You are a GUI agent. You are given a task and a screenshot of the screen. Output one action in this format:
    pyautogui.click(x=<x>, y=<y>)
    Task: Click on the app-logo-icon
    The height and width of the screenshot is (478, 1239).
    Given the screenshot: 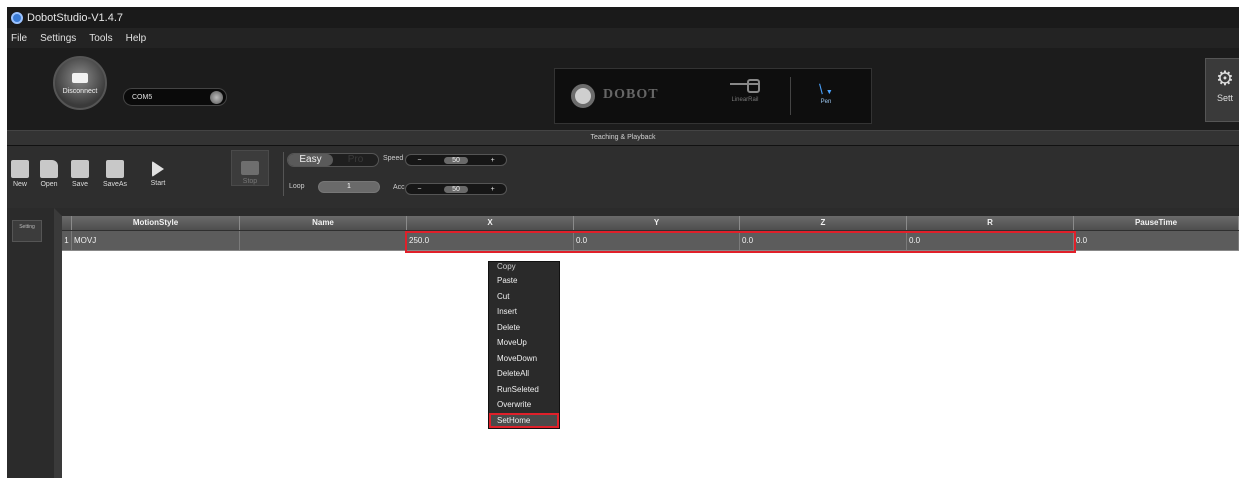 What is the action you would take?
    pyautogui.click(x=17, y=17)
    